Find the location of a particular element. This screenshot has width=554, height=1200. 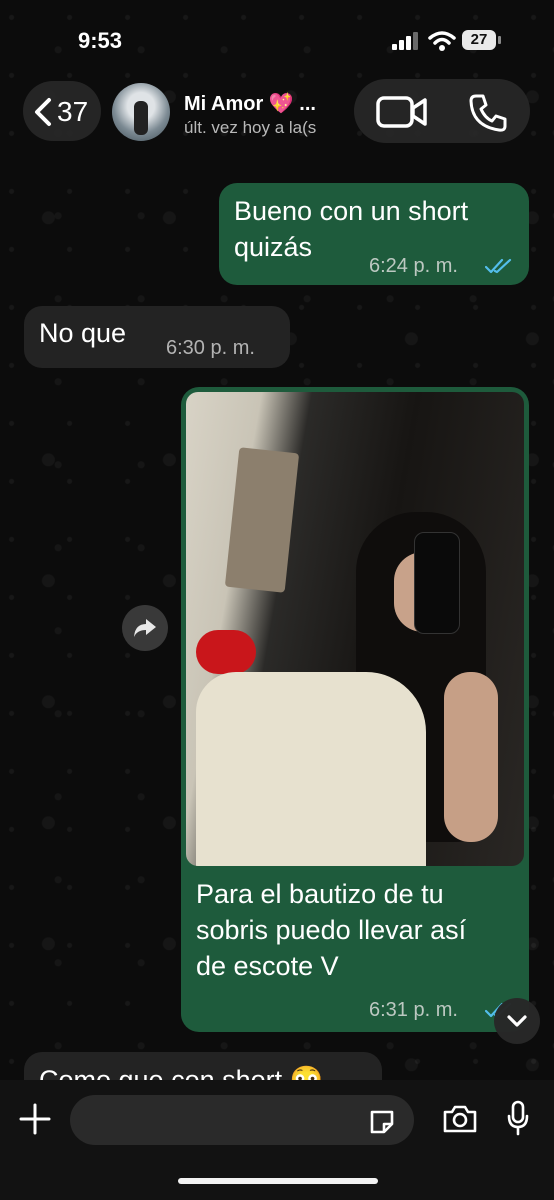

message-text-line: Bueno con un short is located at coordinates (351, 211).